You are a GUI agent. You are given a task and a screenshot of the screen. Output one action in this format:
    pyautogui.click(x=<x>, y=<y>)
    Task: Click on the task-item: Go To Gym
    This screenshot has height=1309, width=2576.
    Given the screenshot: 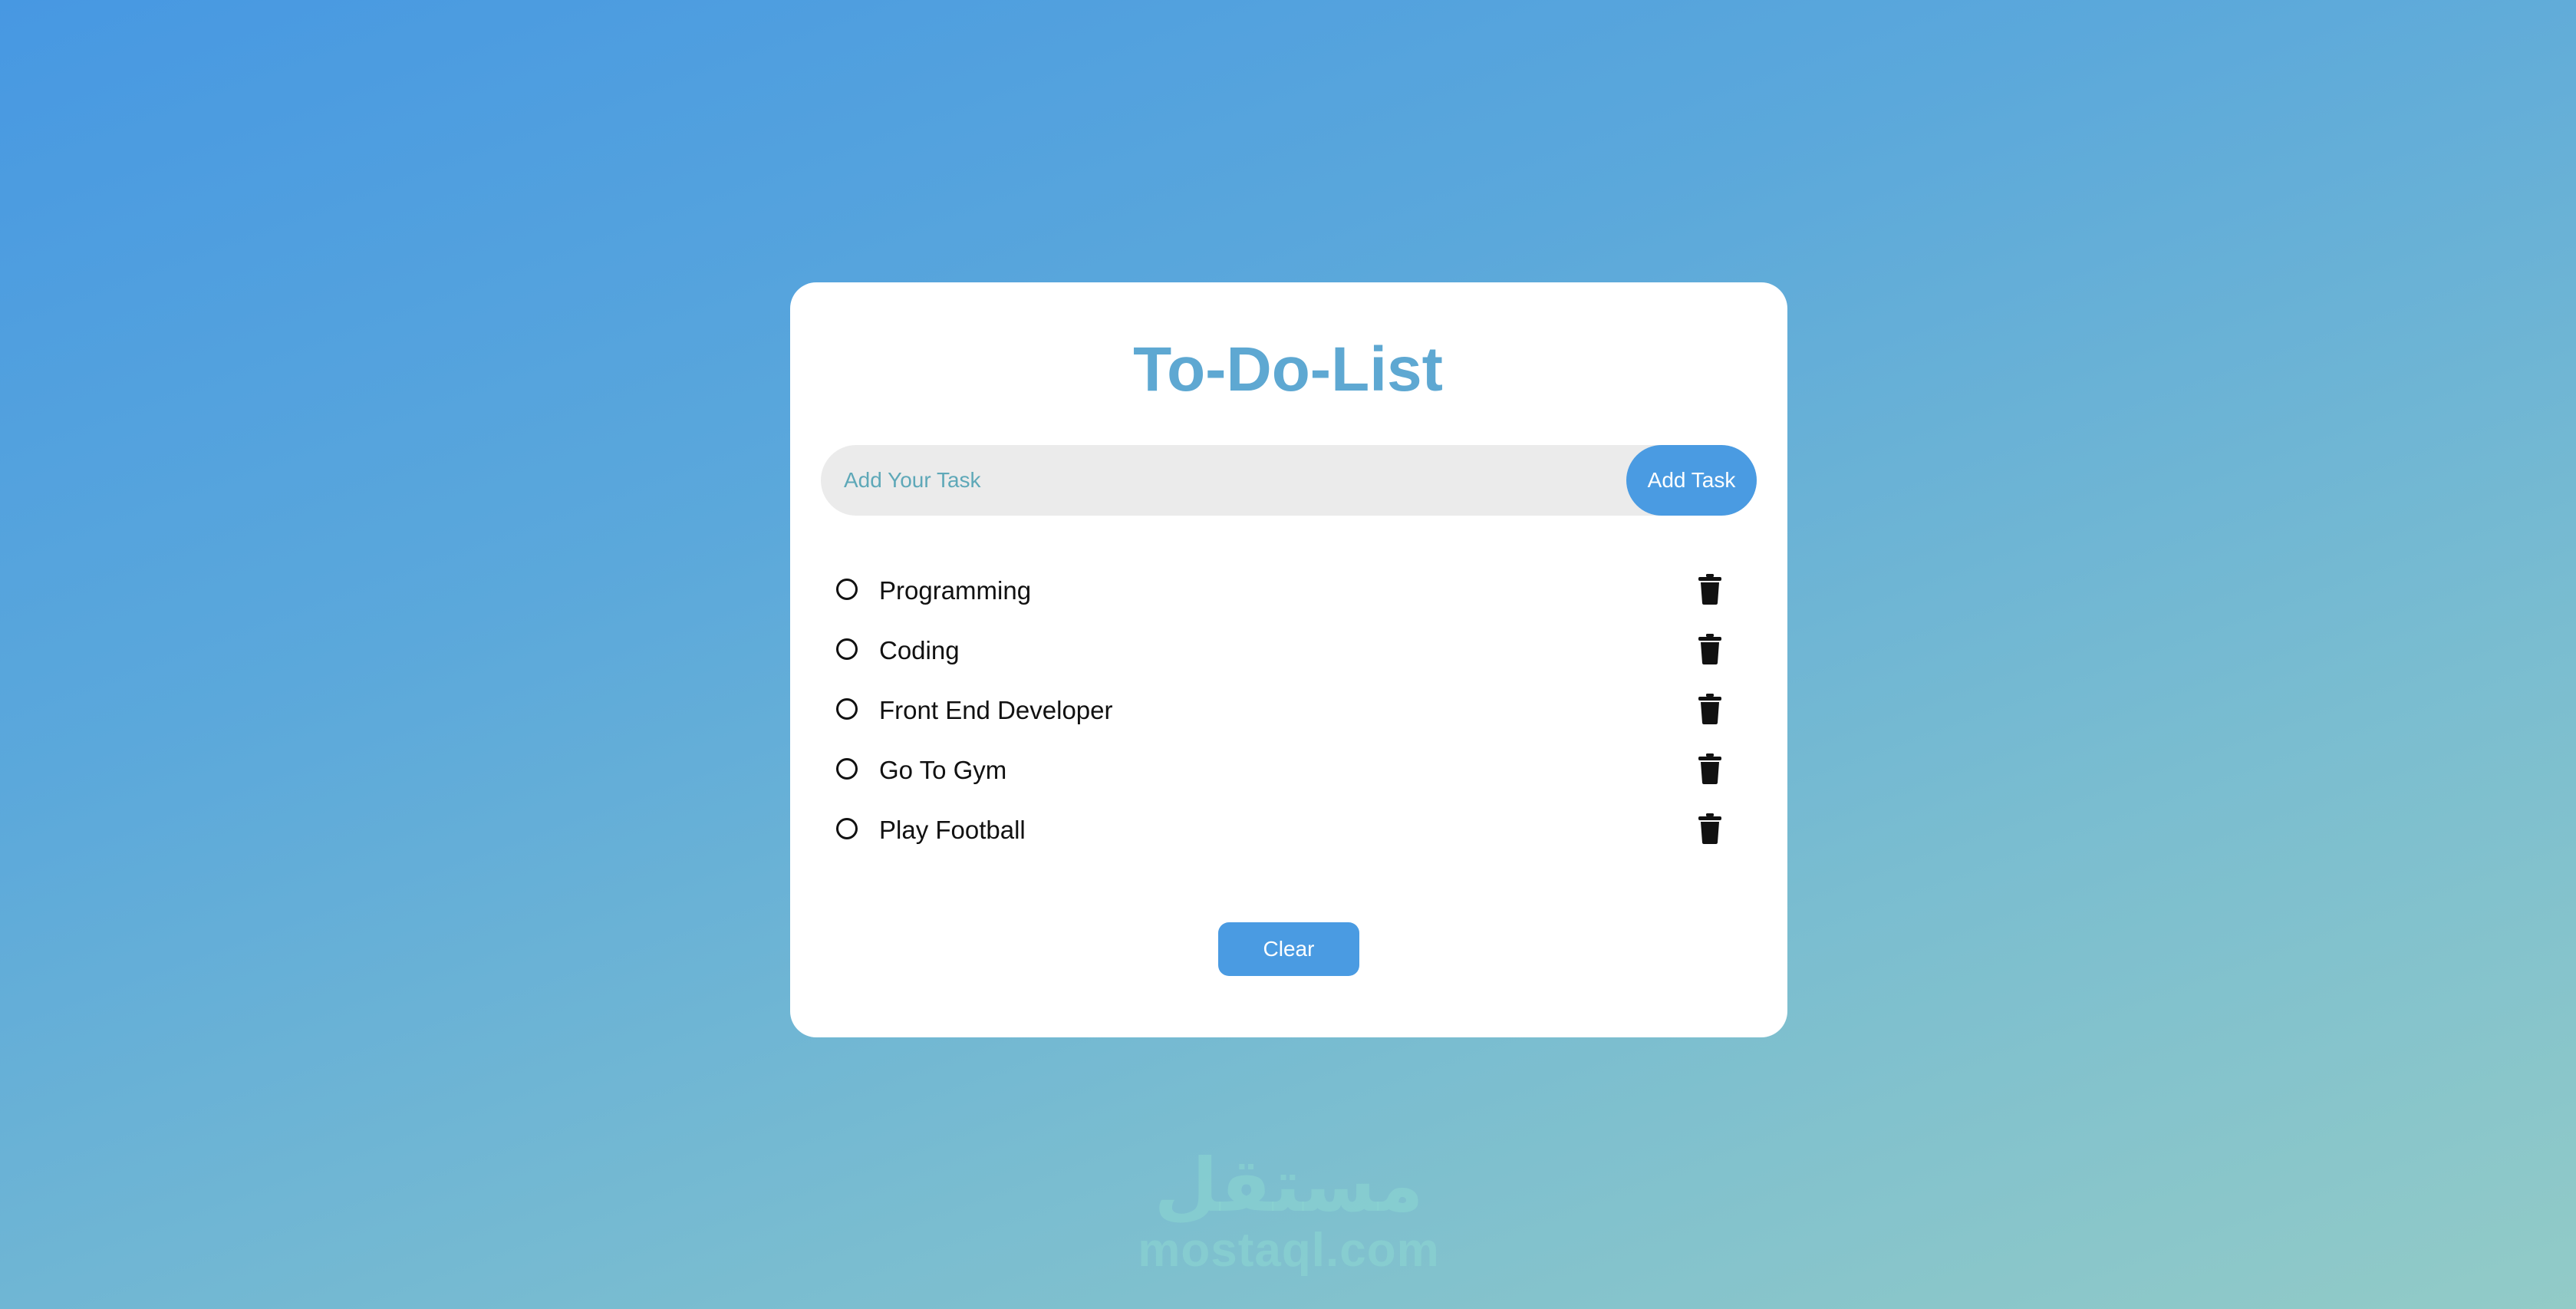 What is the action you would take?
    pyautogui.click(x=1287, y=770)
    